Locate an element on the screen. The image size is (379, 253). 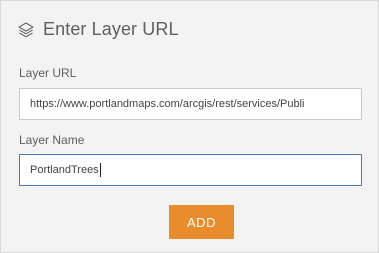
layer-name-label: Layer Name is located at coordinates (52, 140).